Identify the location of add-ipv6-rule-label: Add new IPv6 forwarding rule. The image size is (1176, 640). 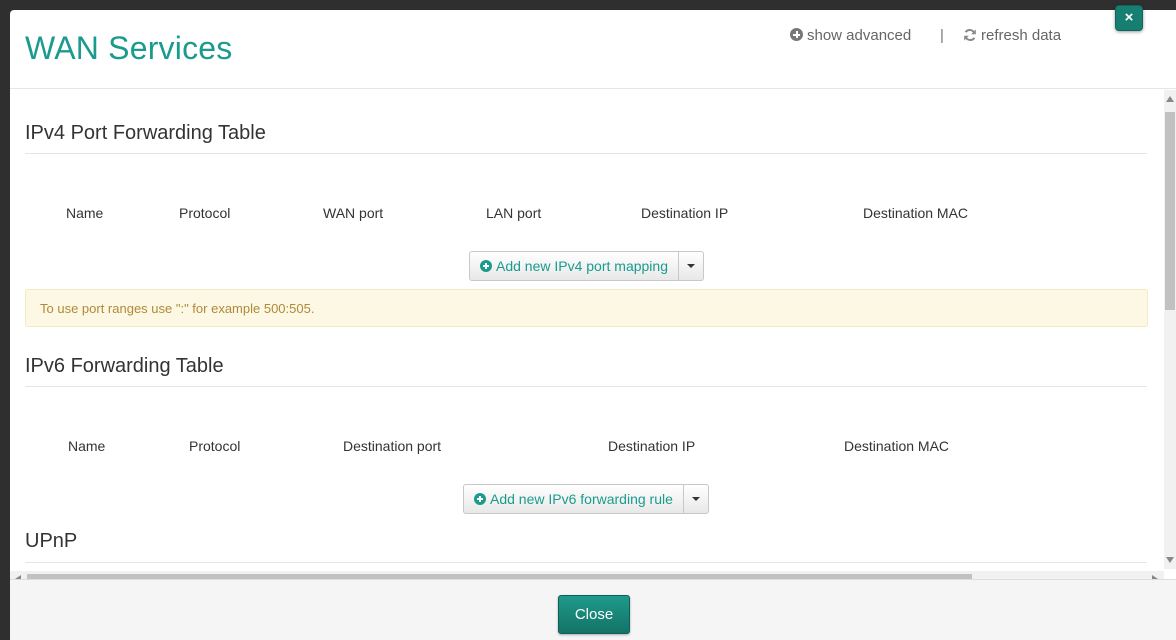
(581, 499).